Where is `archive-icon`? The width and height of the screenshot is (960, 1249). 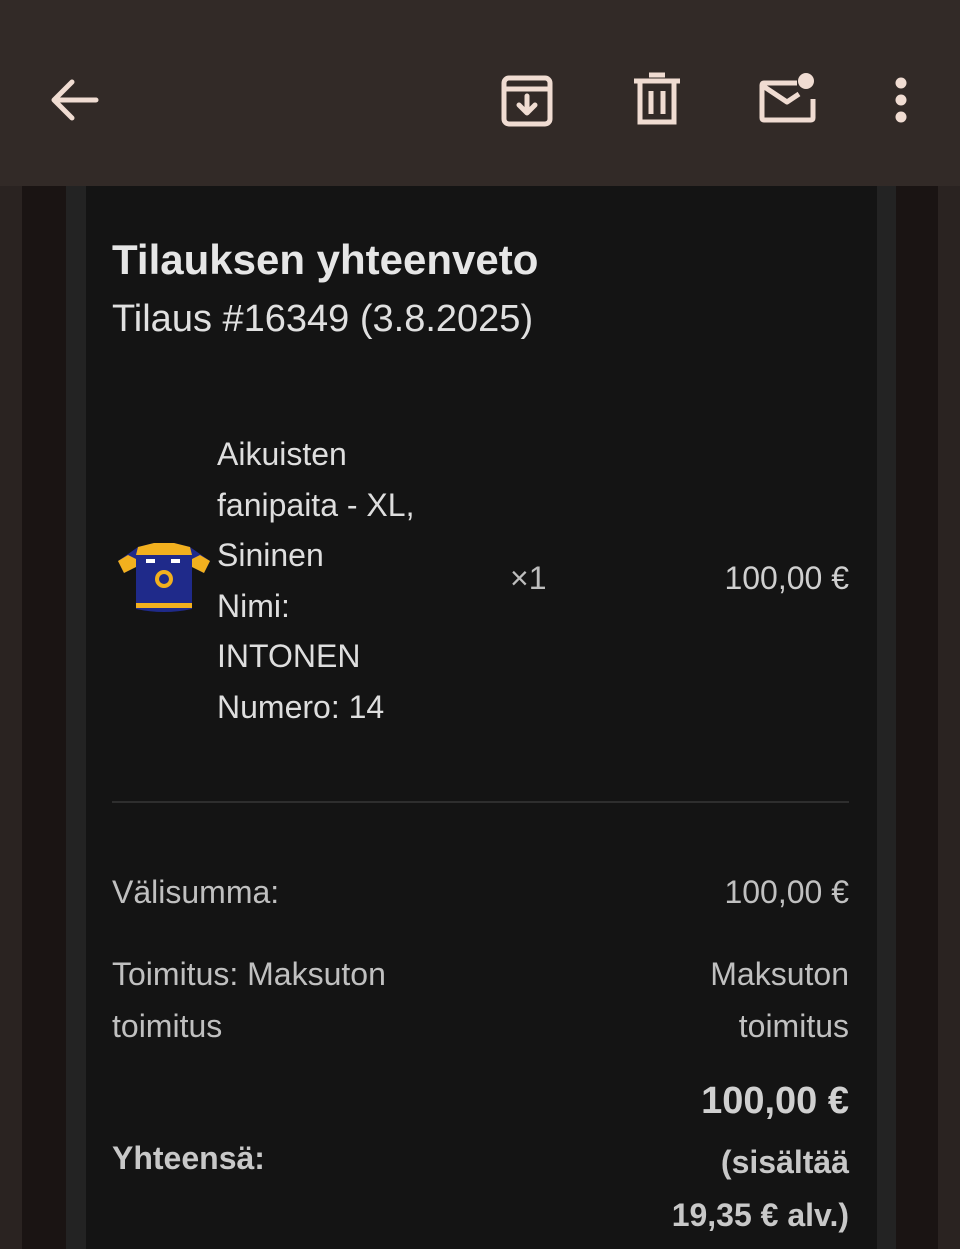 archive-icon is located at coordinates (527, 100).